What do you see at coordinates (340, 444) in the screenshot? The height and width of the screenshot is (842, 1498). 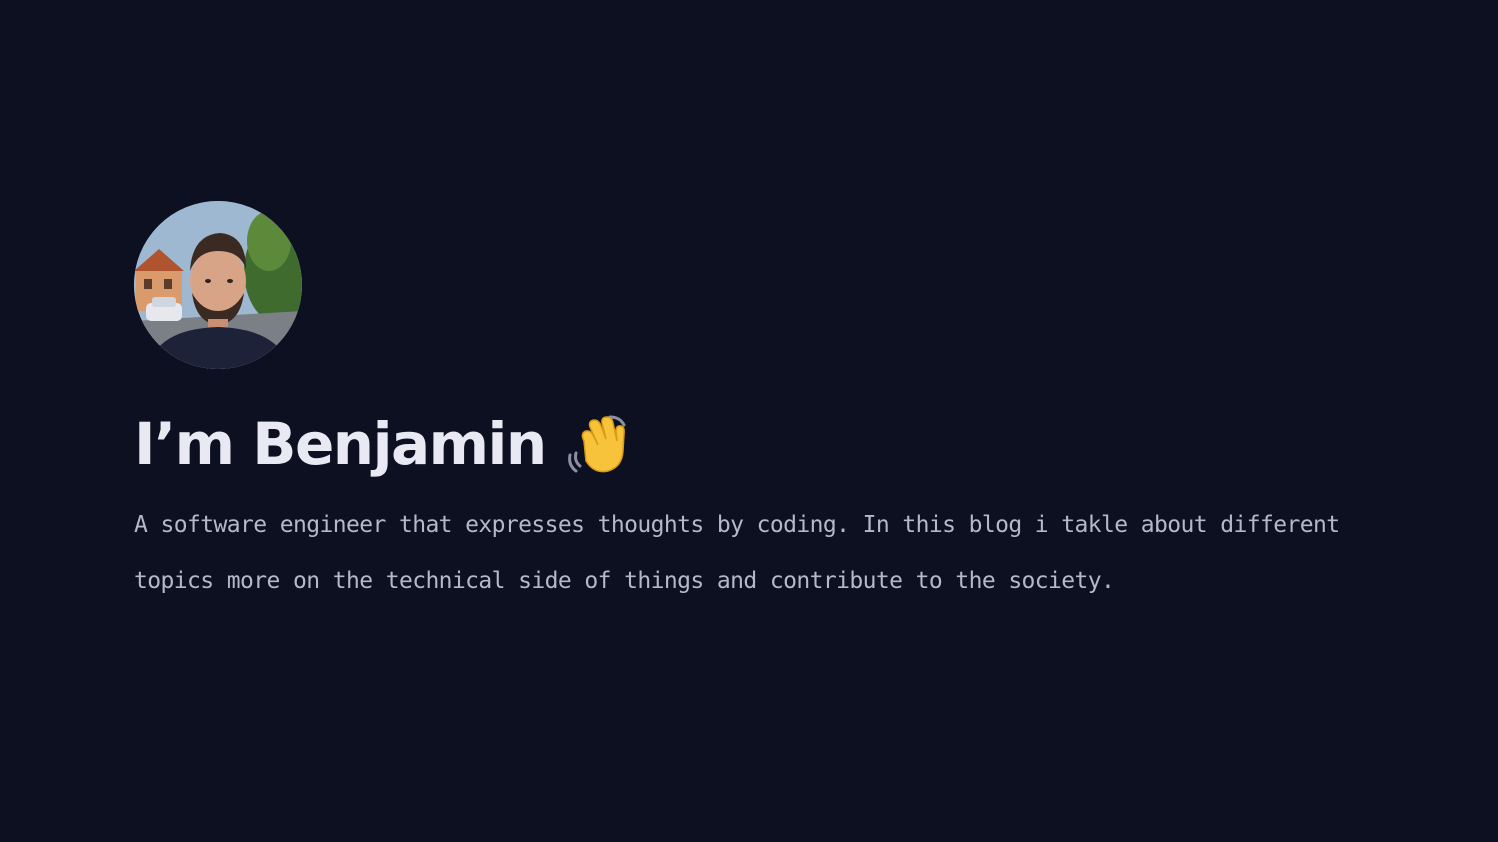 I see `page-title: I’m Benjamin` at bounding box center [340, 444].